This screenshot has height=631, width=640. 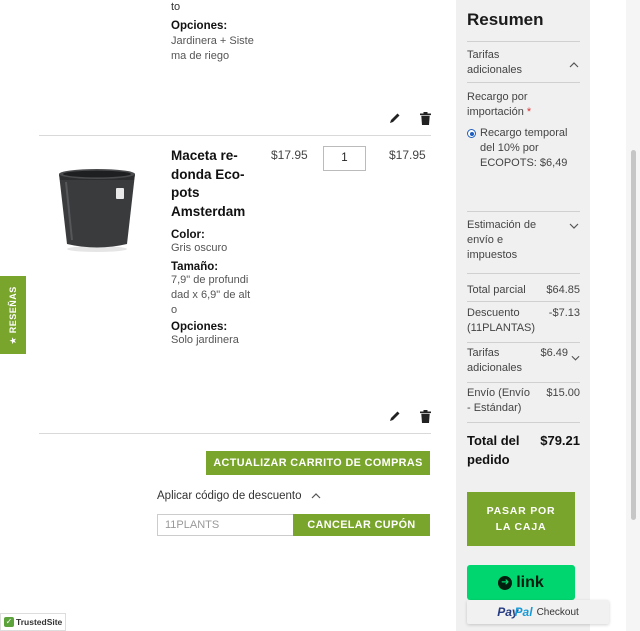 What do you see at coordinates (488, 459) in the screenshot?
I see `order-total-label-line-2: pedido` at bounding box center [488, 459].